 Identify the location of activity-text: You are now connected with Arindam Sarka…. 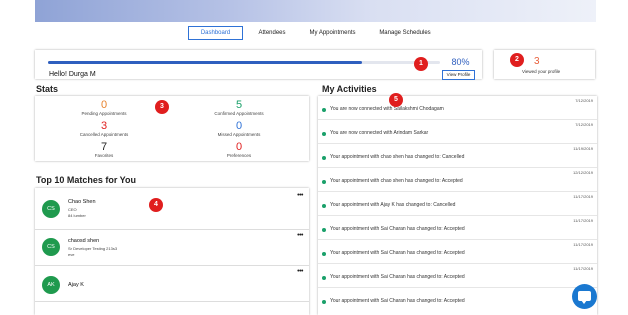
(379, 133).